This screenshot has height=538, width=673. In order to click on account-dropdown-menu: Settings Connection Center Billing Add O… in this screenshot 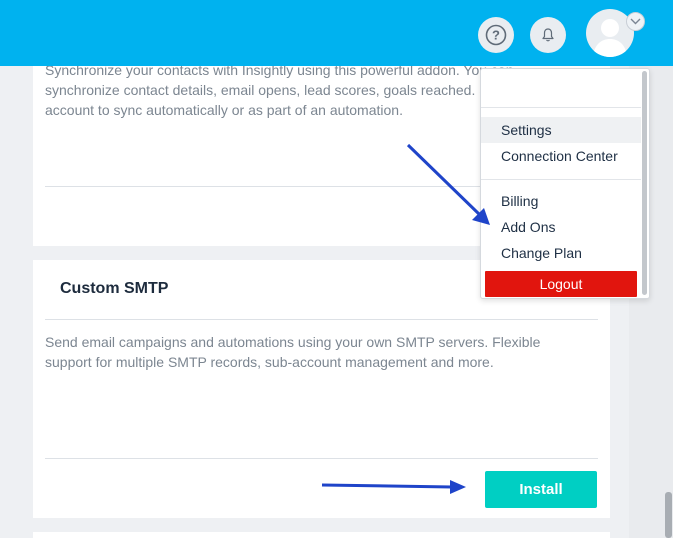, I will do `click(565, 183)`.